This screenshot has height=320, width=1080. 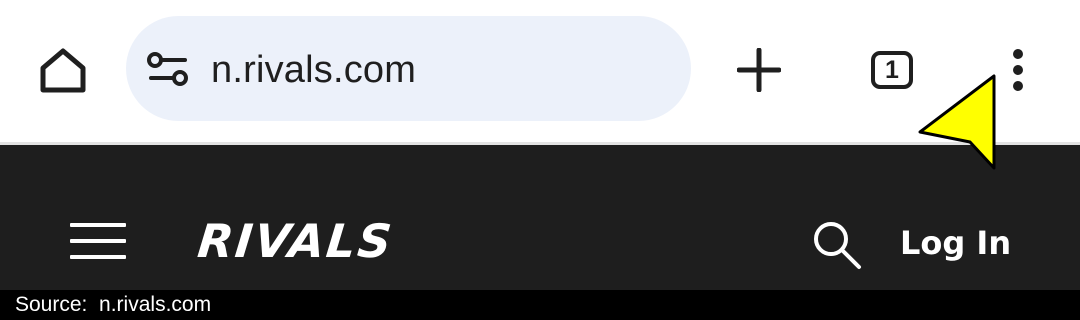 I want to click on search-icon, so click(x=837, y=245).